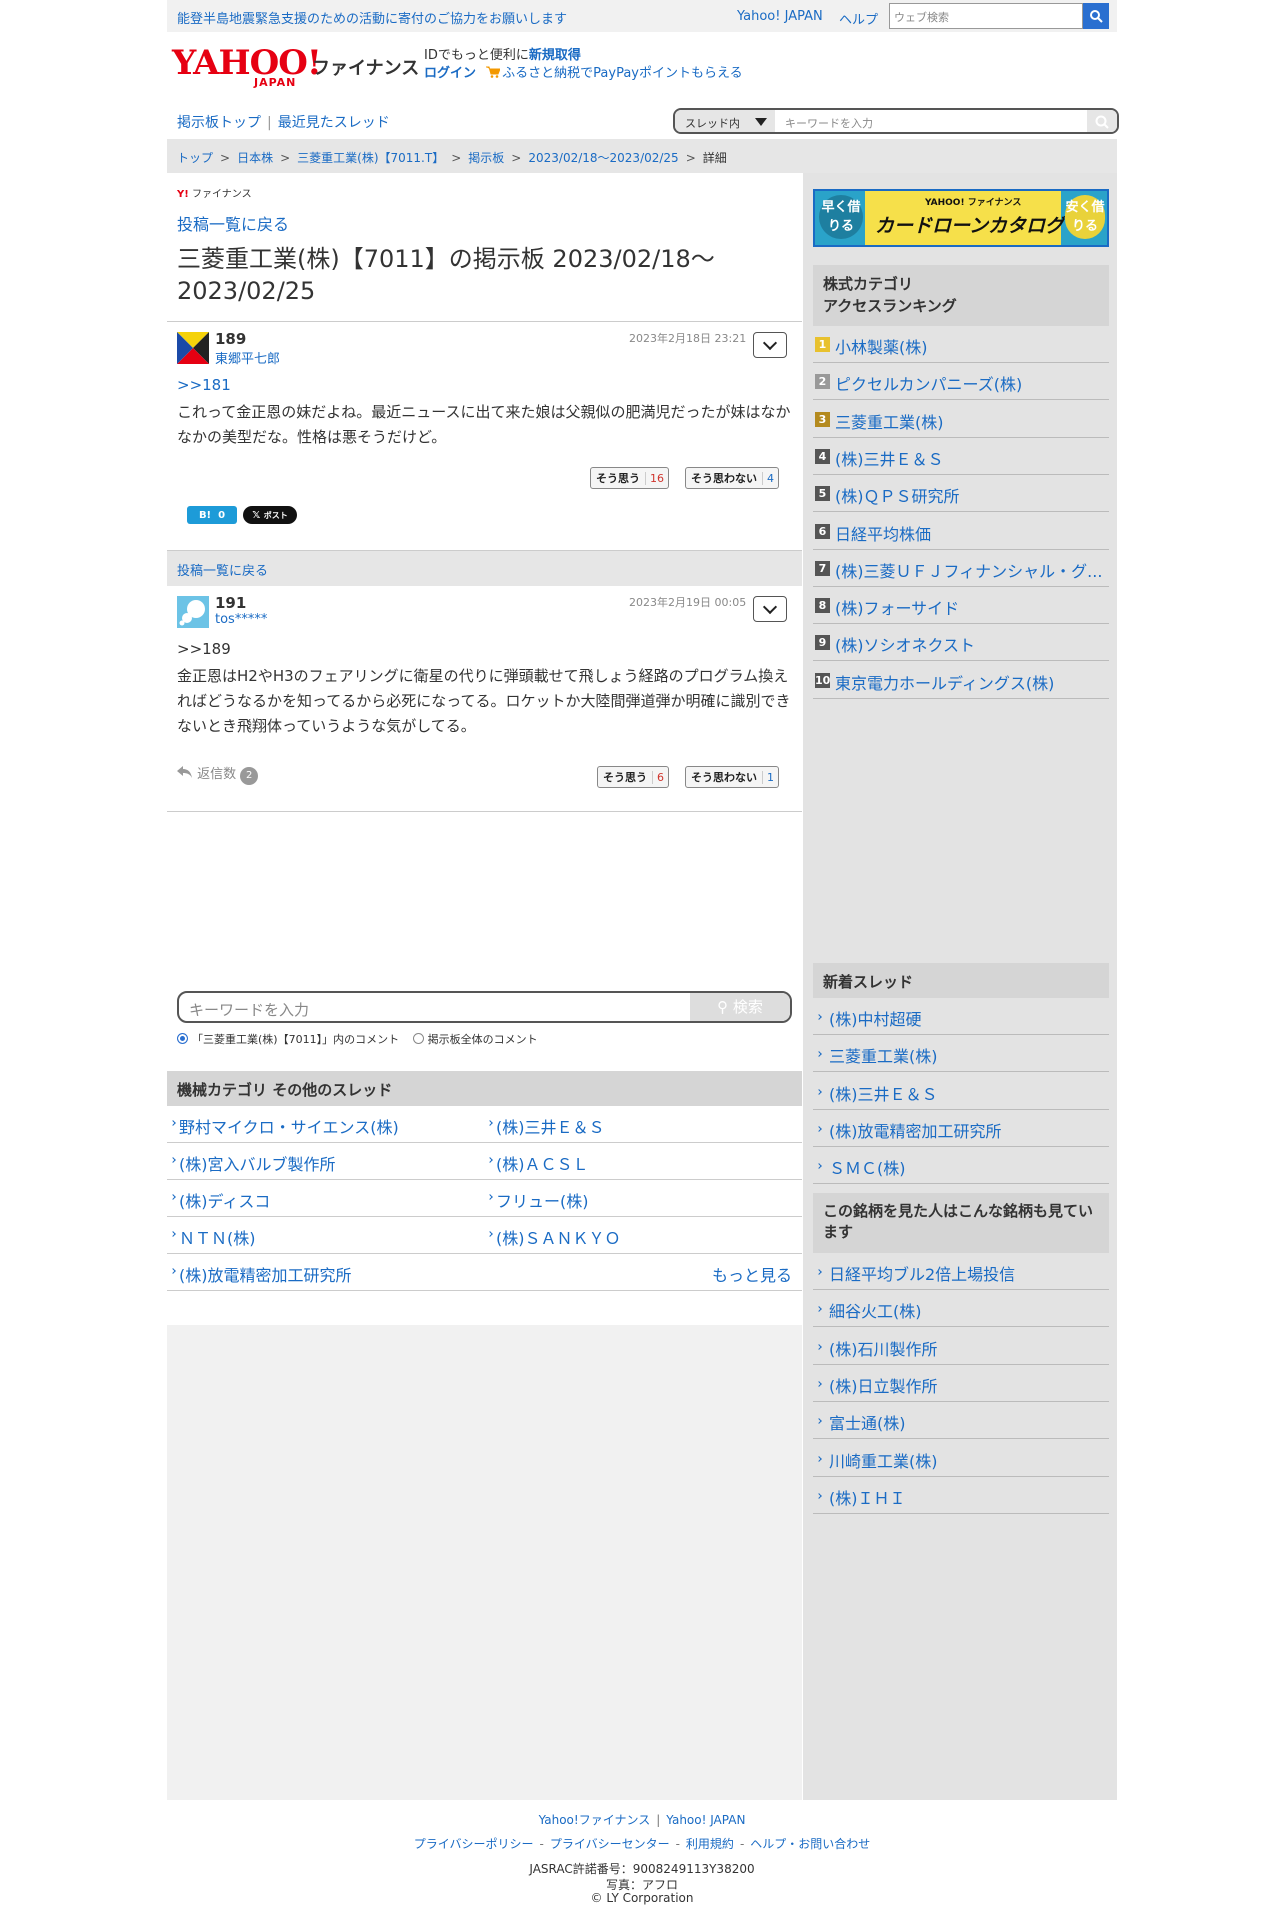  I want to click on ranking-link: 三菱重工業(株), so click(889, 422).